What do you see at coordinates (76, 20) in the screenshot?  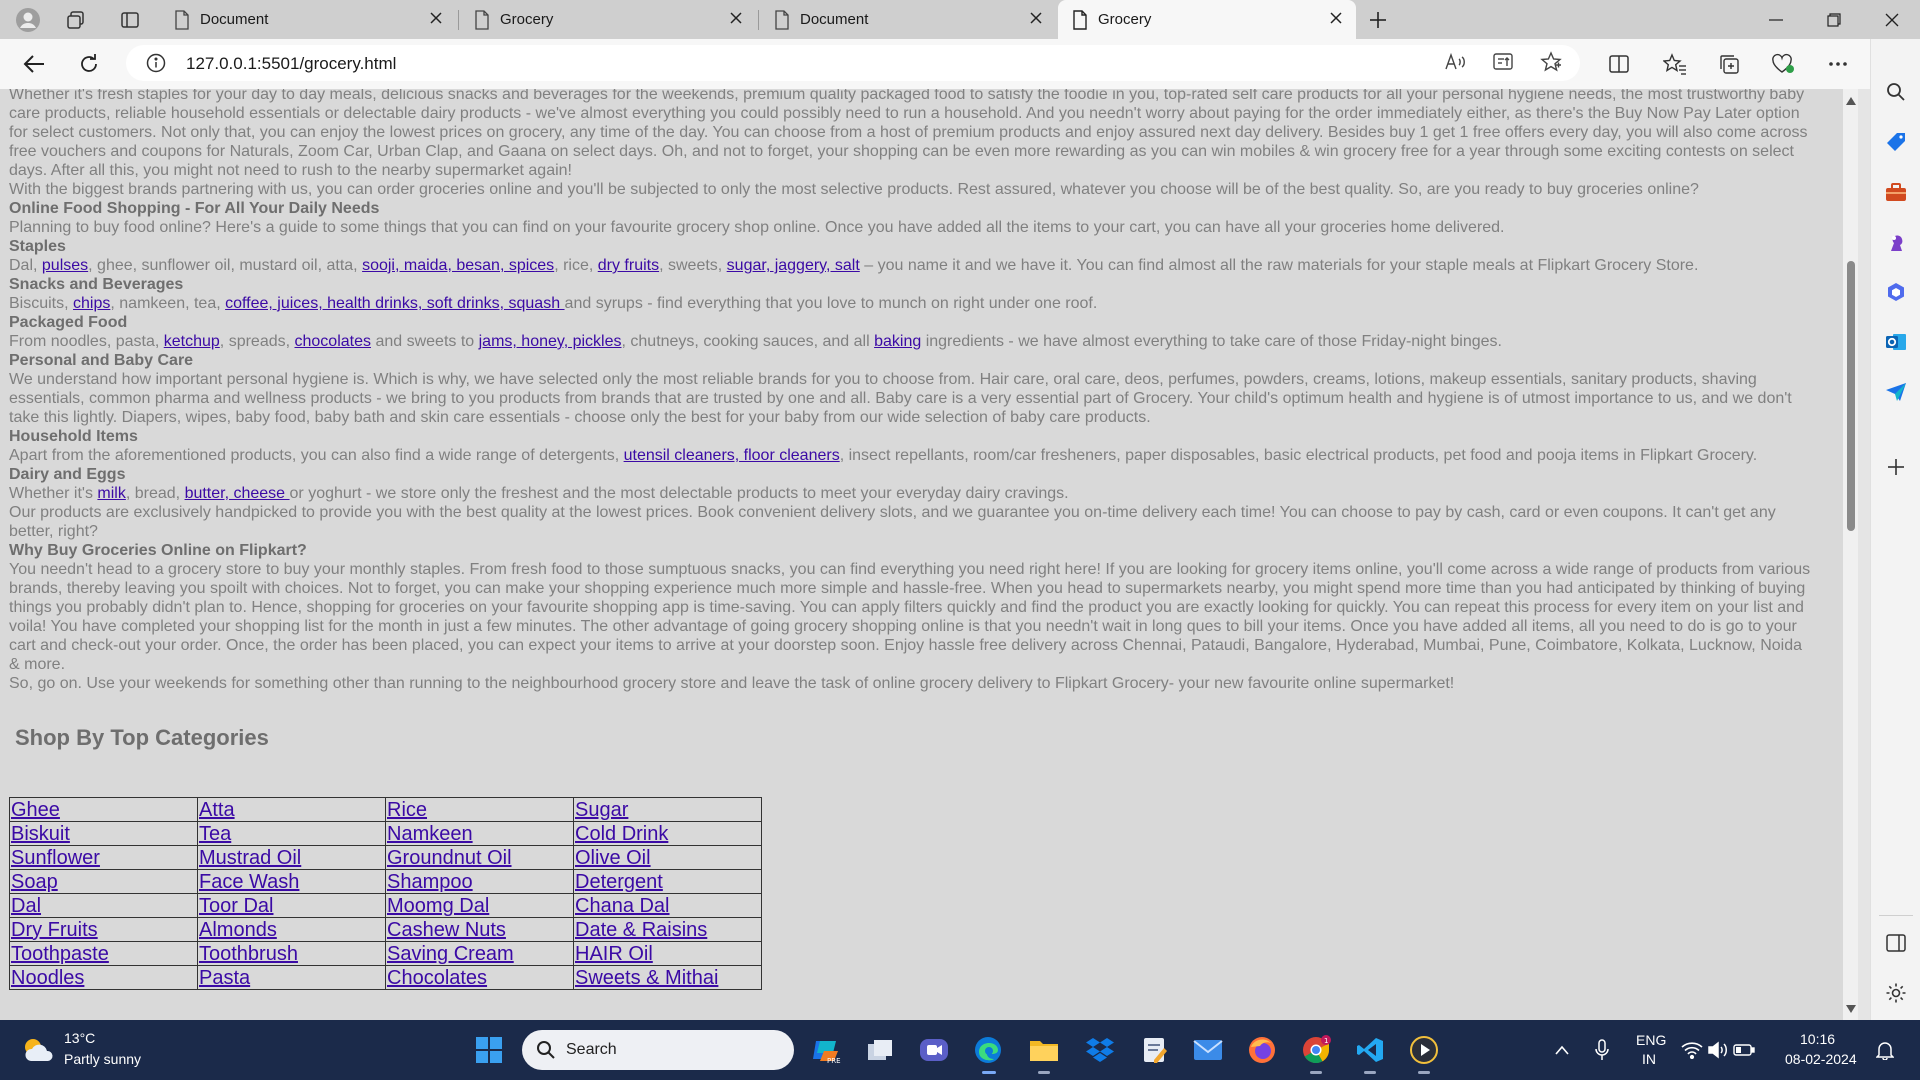 I see `workspaces-icon` at bounding box center [76, 20].